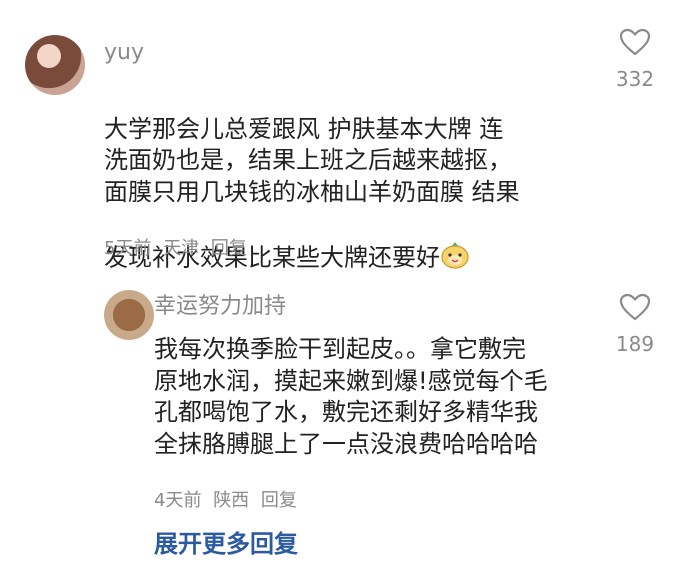  I want to click on comment-time: 5天前, so click(128, 248).